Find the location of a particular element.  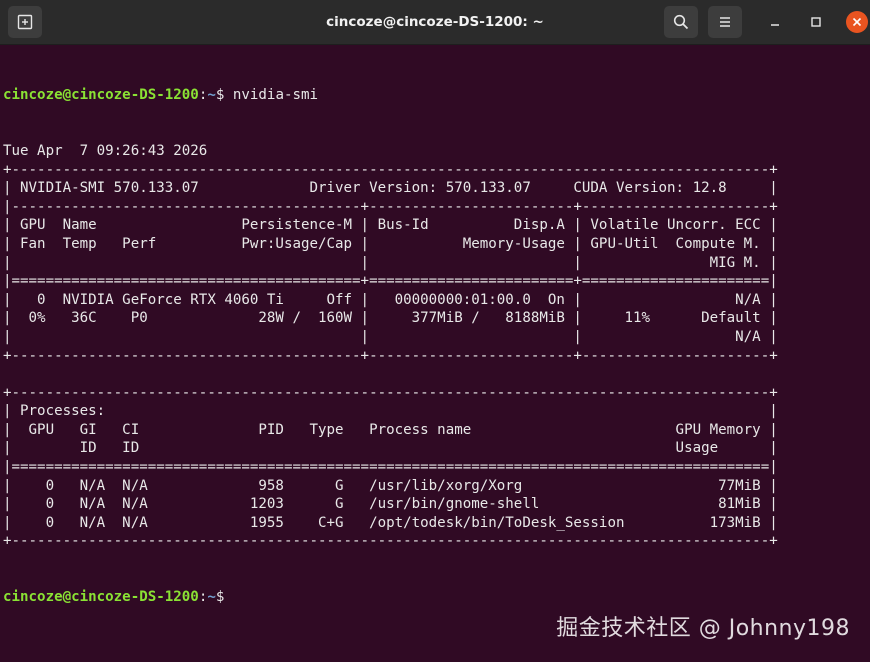

close-button is located at coordinates (857, 22).